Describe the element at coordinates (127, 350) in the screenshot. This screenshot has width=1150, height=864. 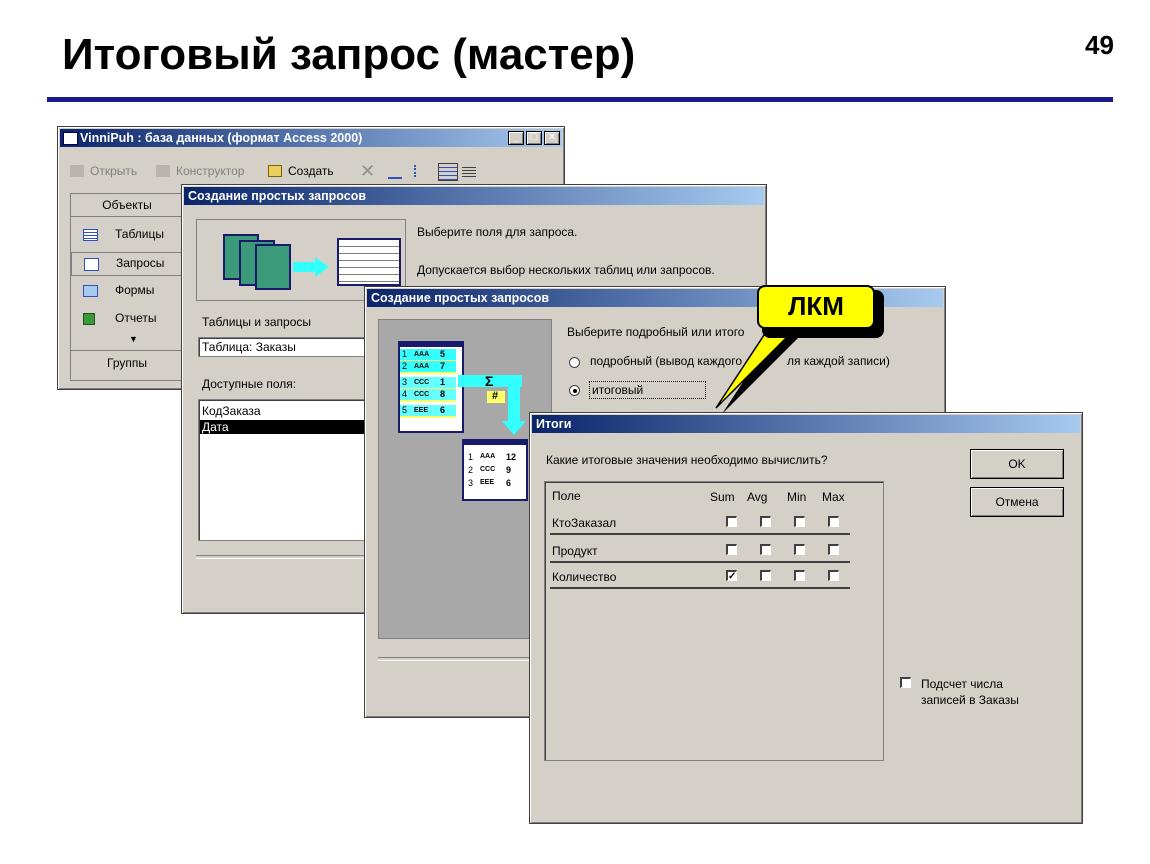
I see `groups-divider` at that location.